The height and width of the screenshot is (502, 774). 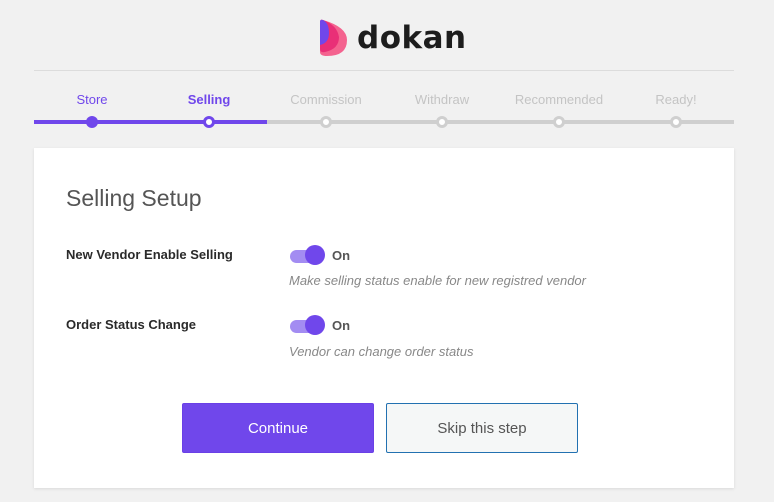 I want to click on step-store-label: Store, so click(x=91, y=99).